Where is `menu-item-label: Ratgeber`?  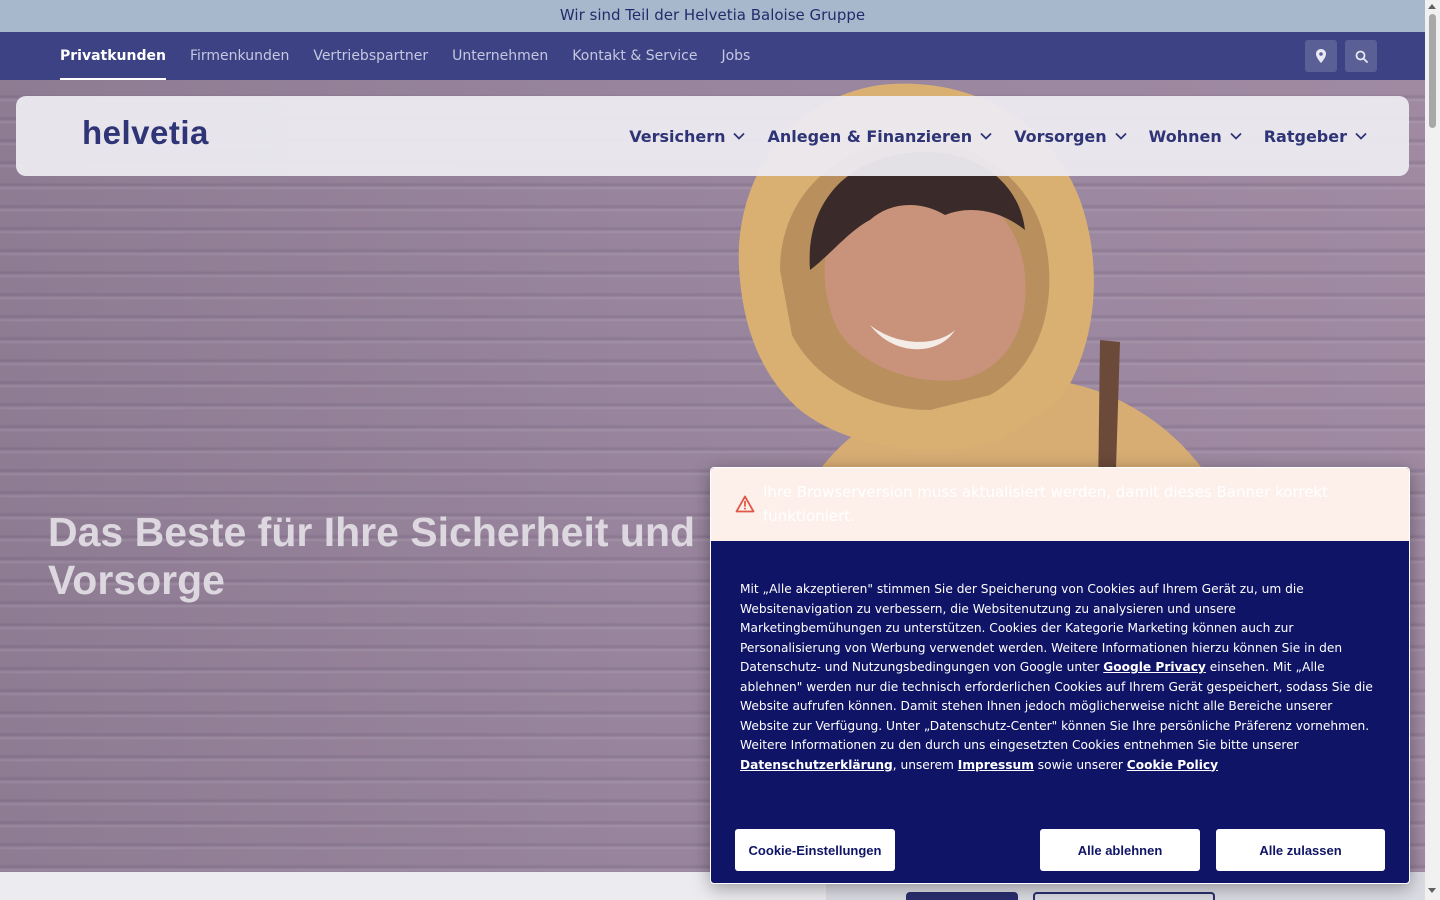 menu-item-label: Ratgeber is located at coordinates (1305, 136).